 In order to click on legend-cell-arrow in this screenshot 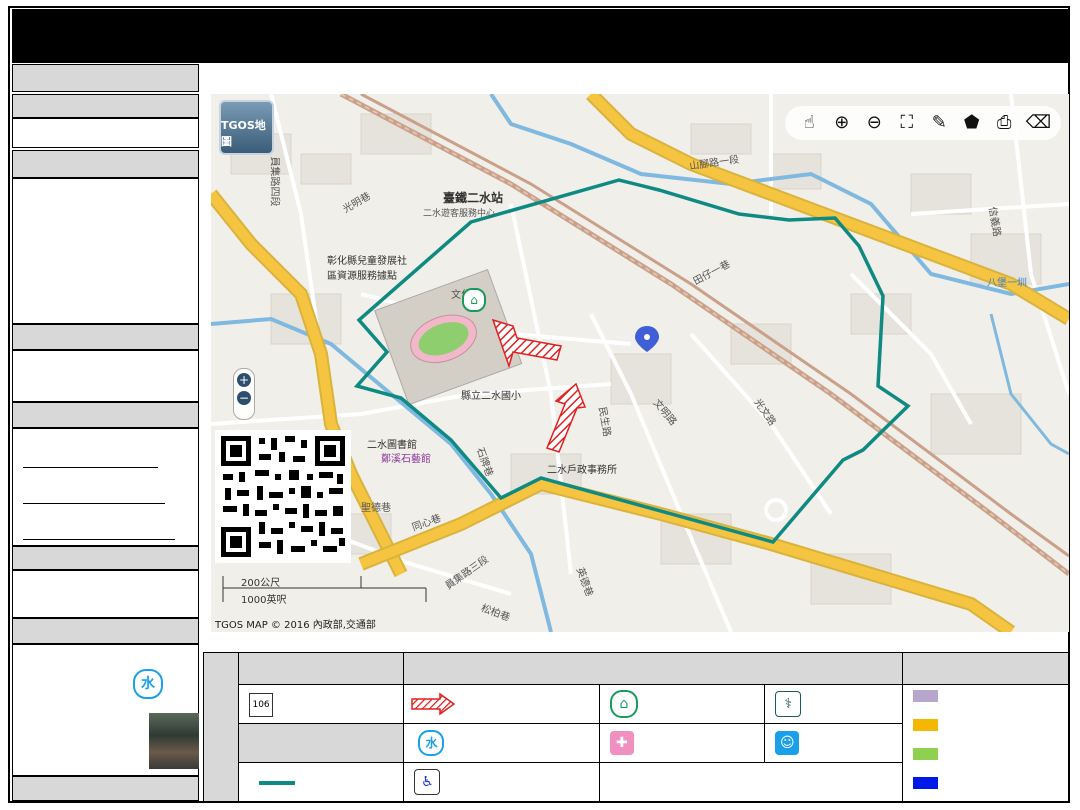, I will do `click(501, 704)`.